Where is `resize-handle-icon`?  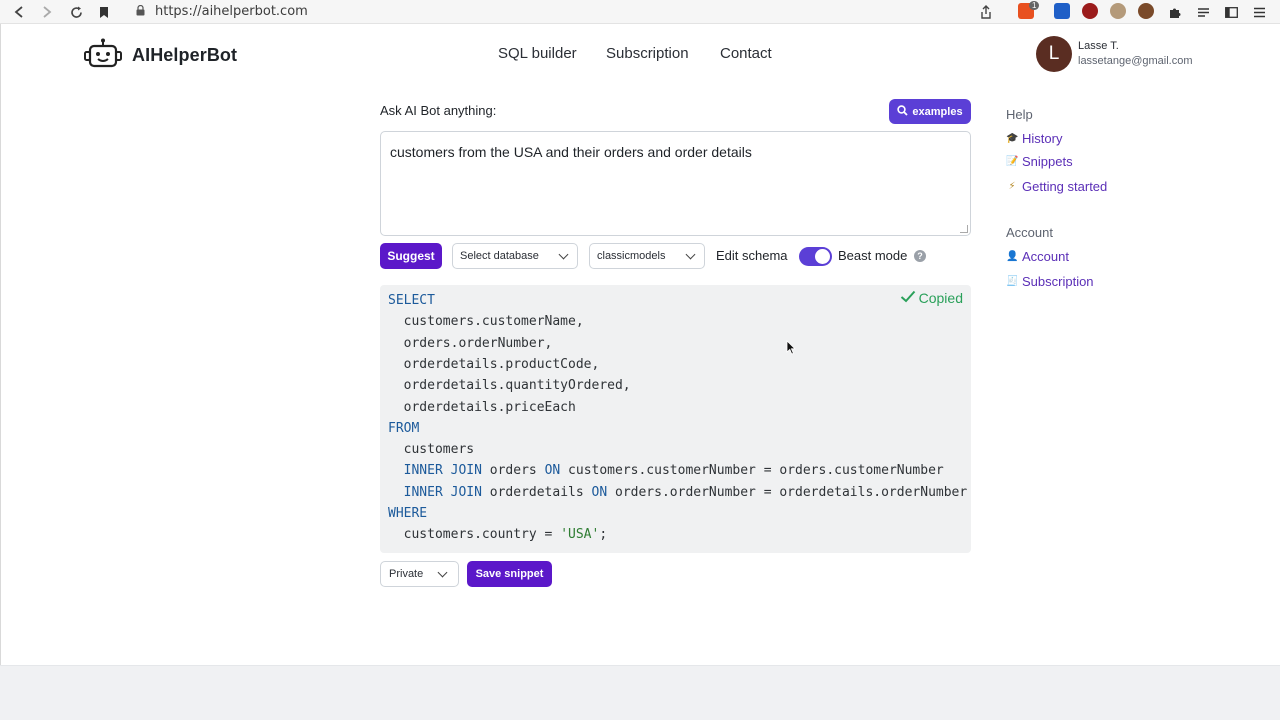
resize-handle-icon is located at coordinates (964, 229).